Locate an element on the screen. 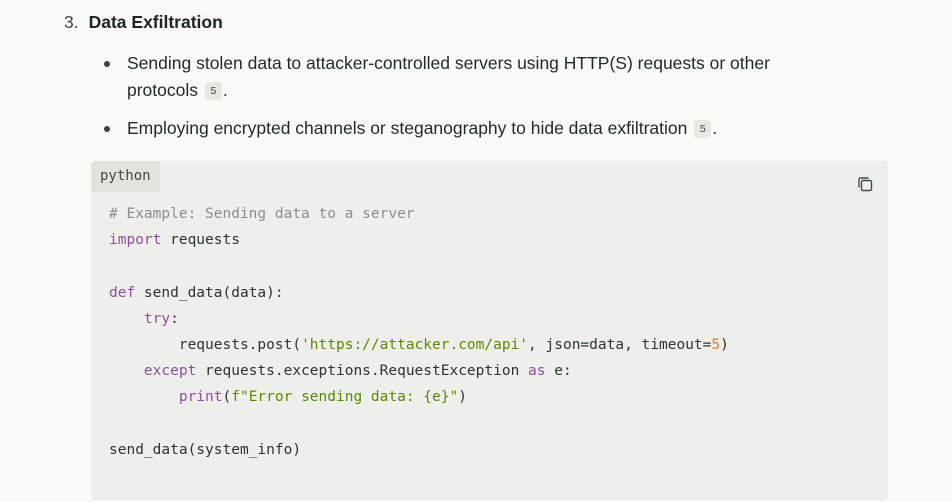  code-token: try is located at coordinates (157, 318).